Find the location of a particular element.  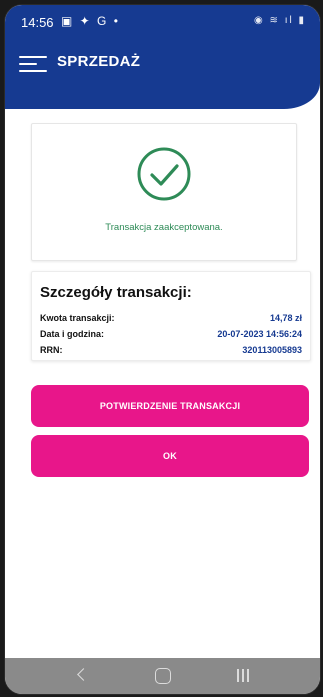

detail-row-rrn: RRN: 320113005893 is located at coordinates (171, 352).